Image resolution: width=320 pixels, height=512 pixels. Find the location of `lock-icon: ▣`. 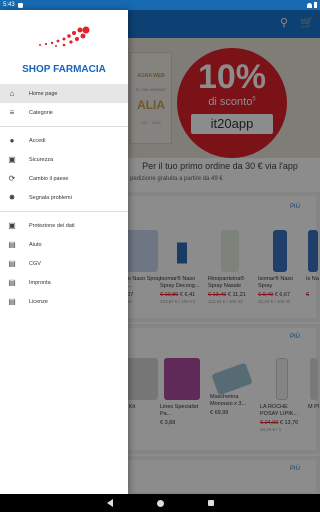

lock-icon: ▣ is located at coordinates (12, 159).